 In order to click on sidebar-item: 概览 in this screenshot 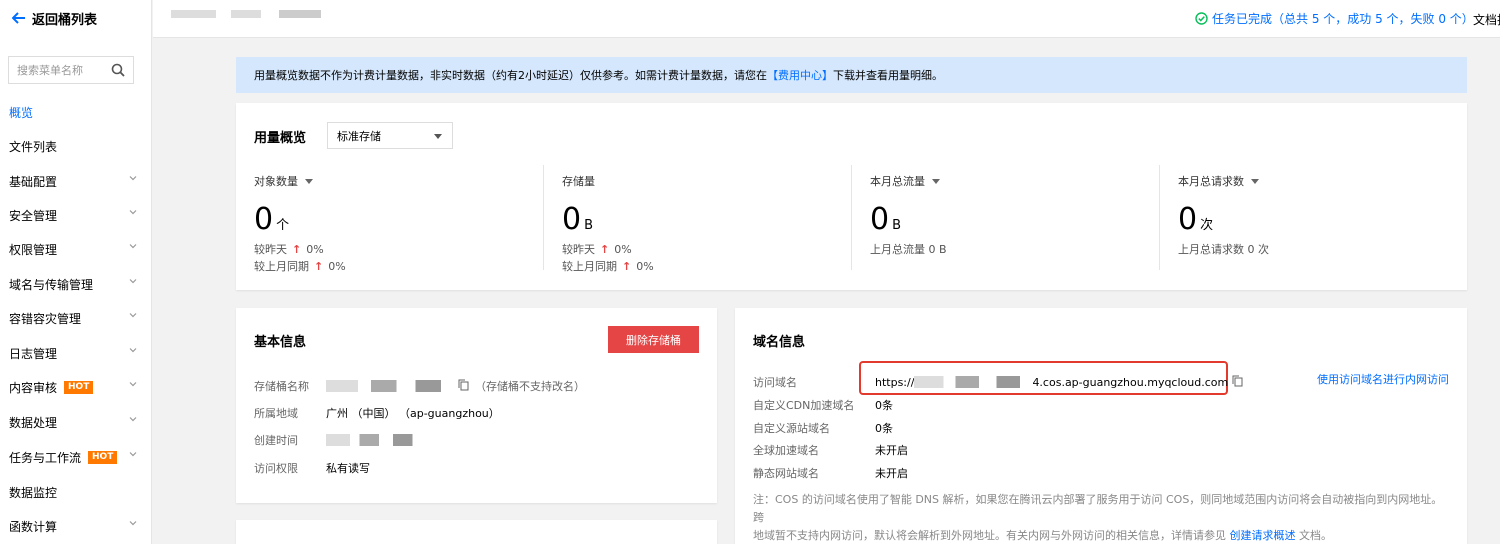, I will do `click(75, 112)`.